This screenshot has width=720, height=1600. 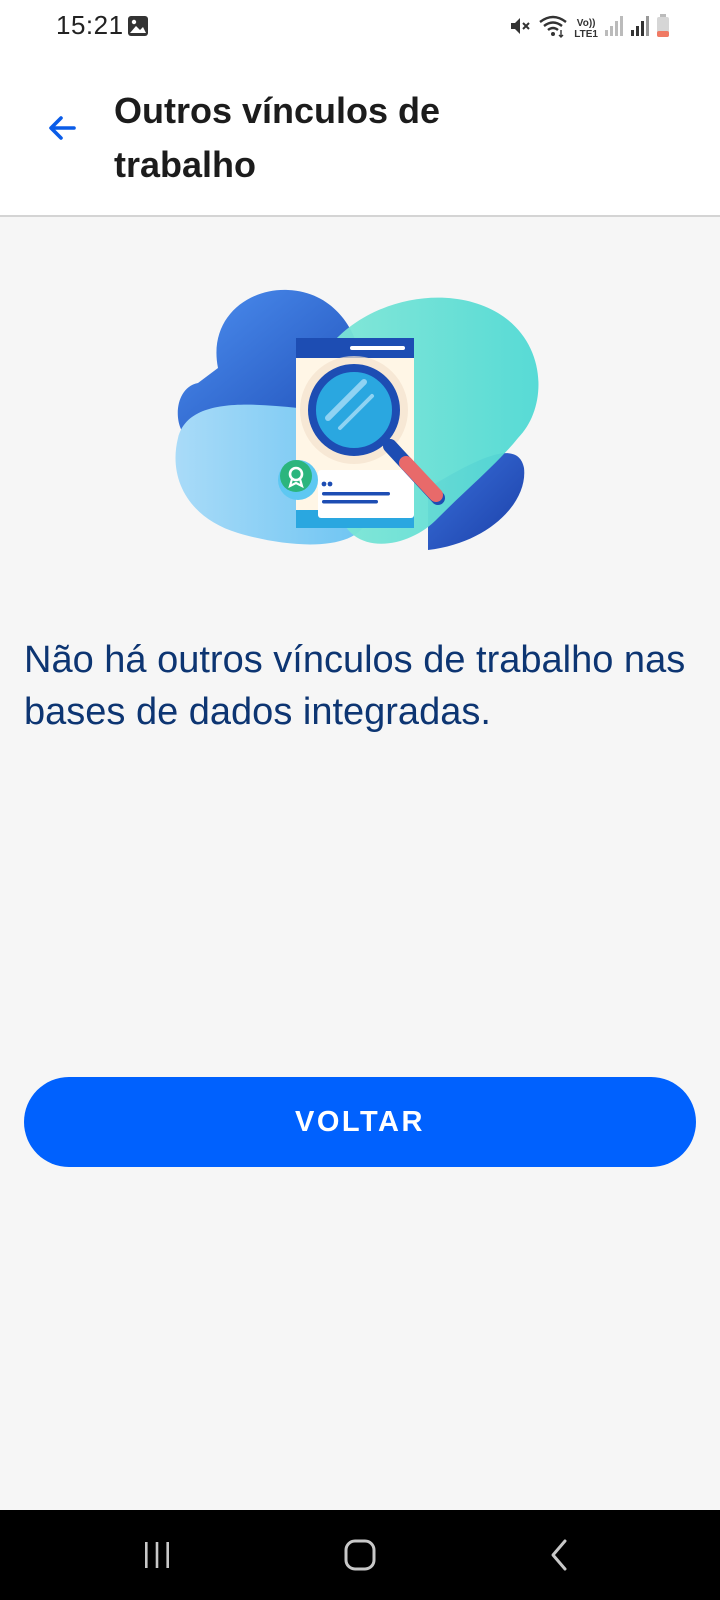 I want to click on home-icon, so click(x=360, y=1555).